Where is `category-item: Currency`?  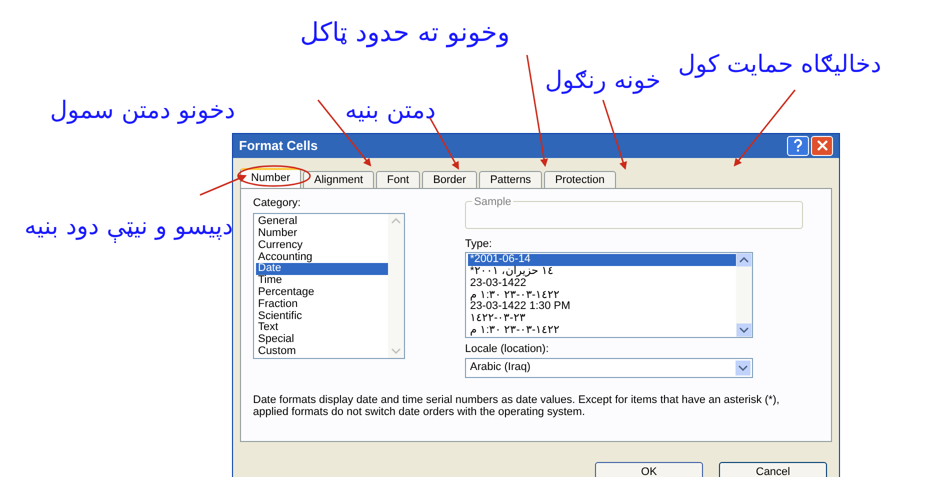 category-item: Currency is located at coordinates (322, 246).